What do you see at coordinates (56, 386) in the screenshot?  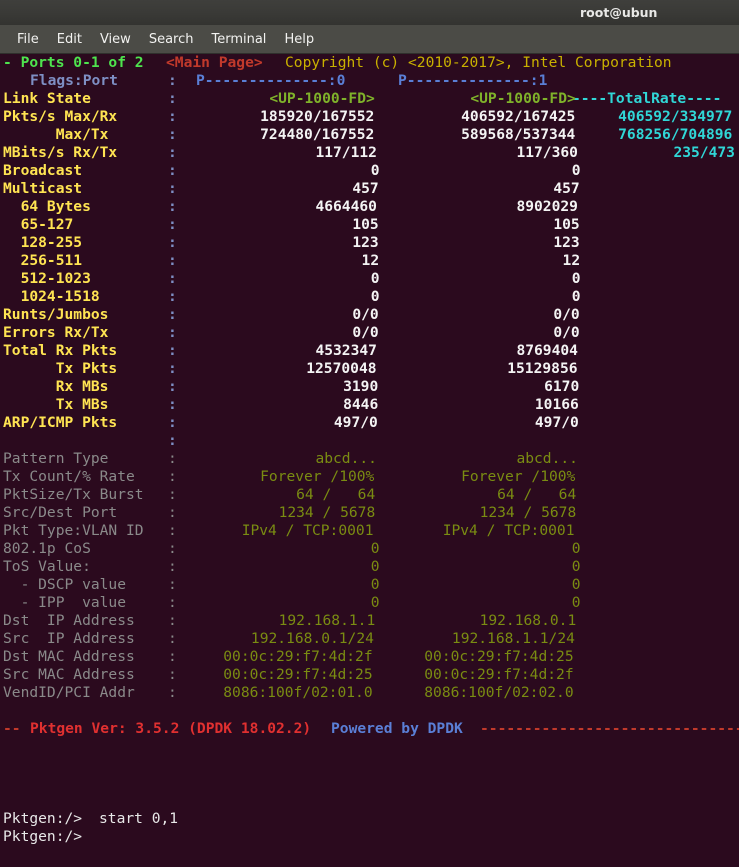 I see `stat-label: Rx MBs` at bounding box center [56, 386].